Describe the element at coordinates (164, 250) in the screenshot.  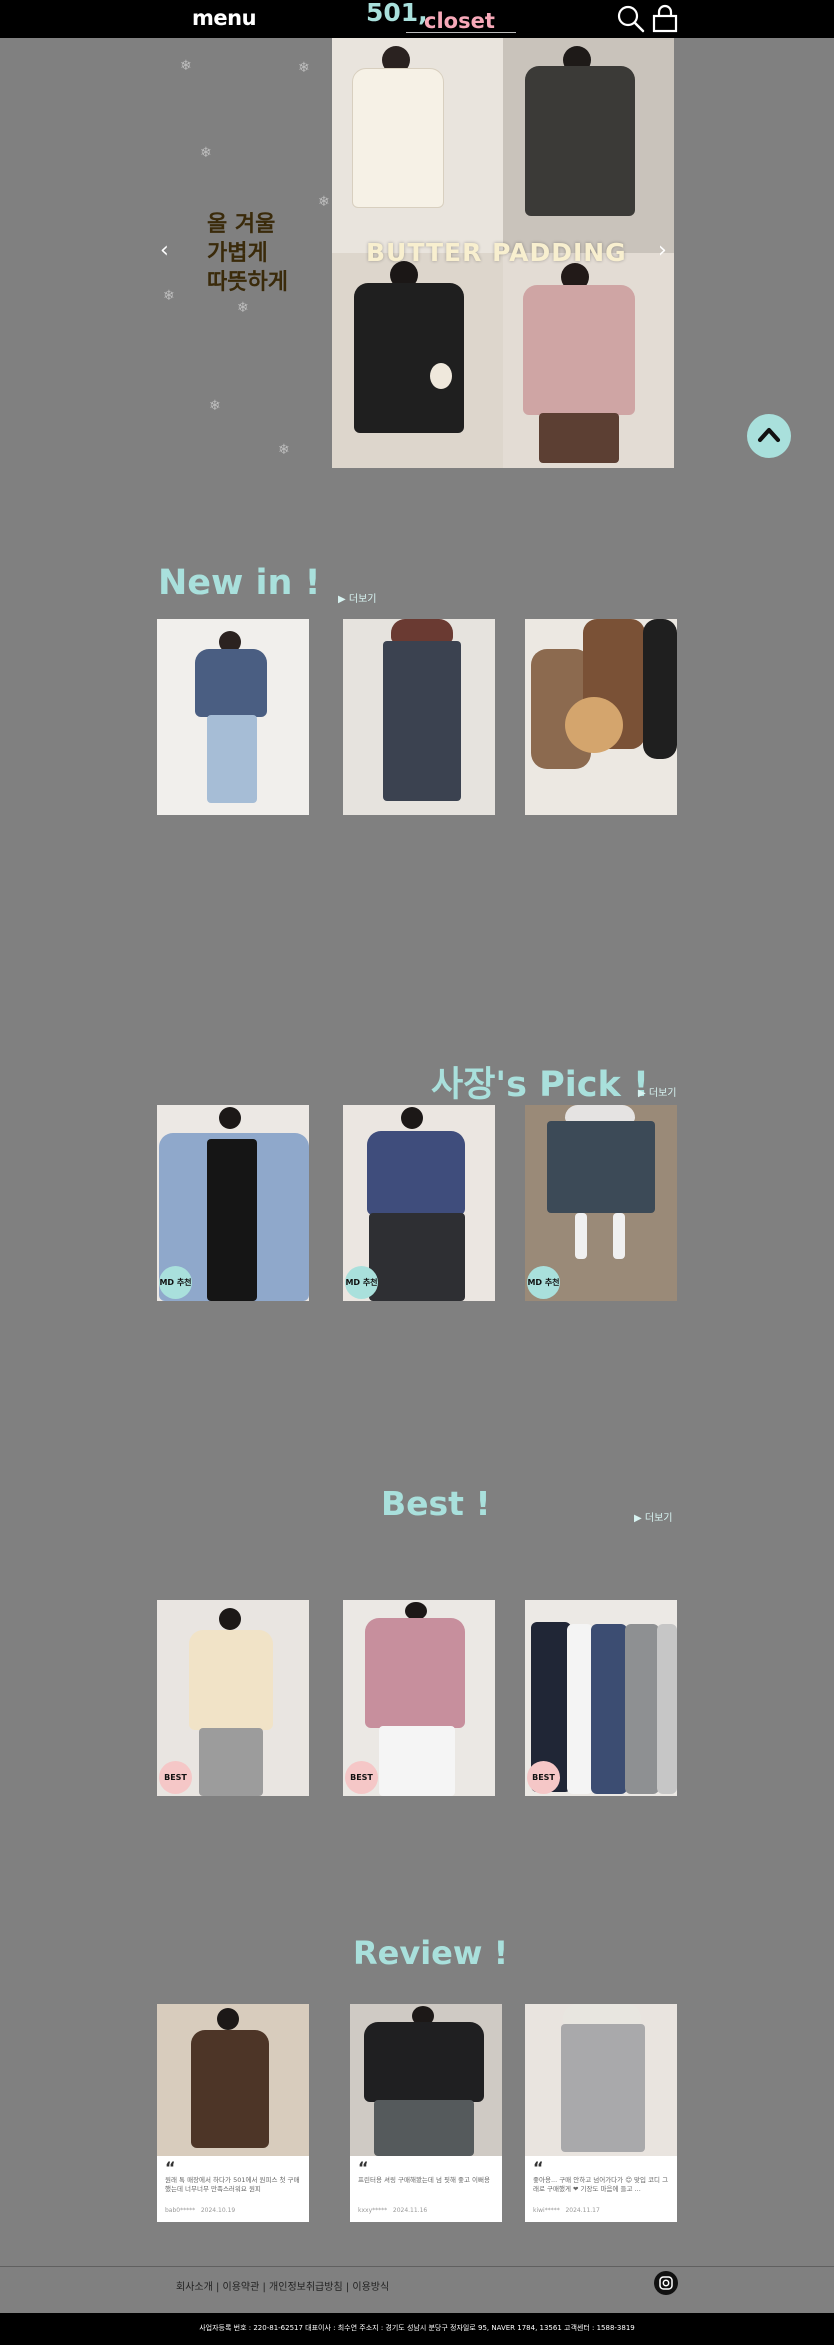
I see `chevron-left-icon: ‹` at that location.